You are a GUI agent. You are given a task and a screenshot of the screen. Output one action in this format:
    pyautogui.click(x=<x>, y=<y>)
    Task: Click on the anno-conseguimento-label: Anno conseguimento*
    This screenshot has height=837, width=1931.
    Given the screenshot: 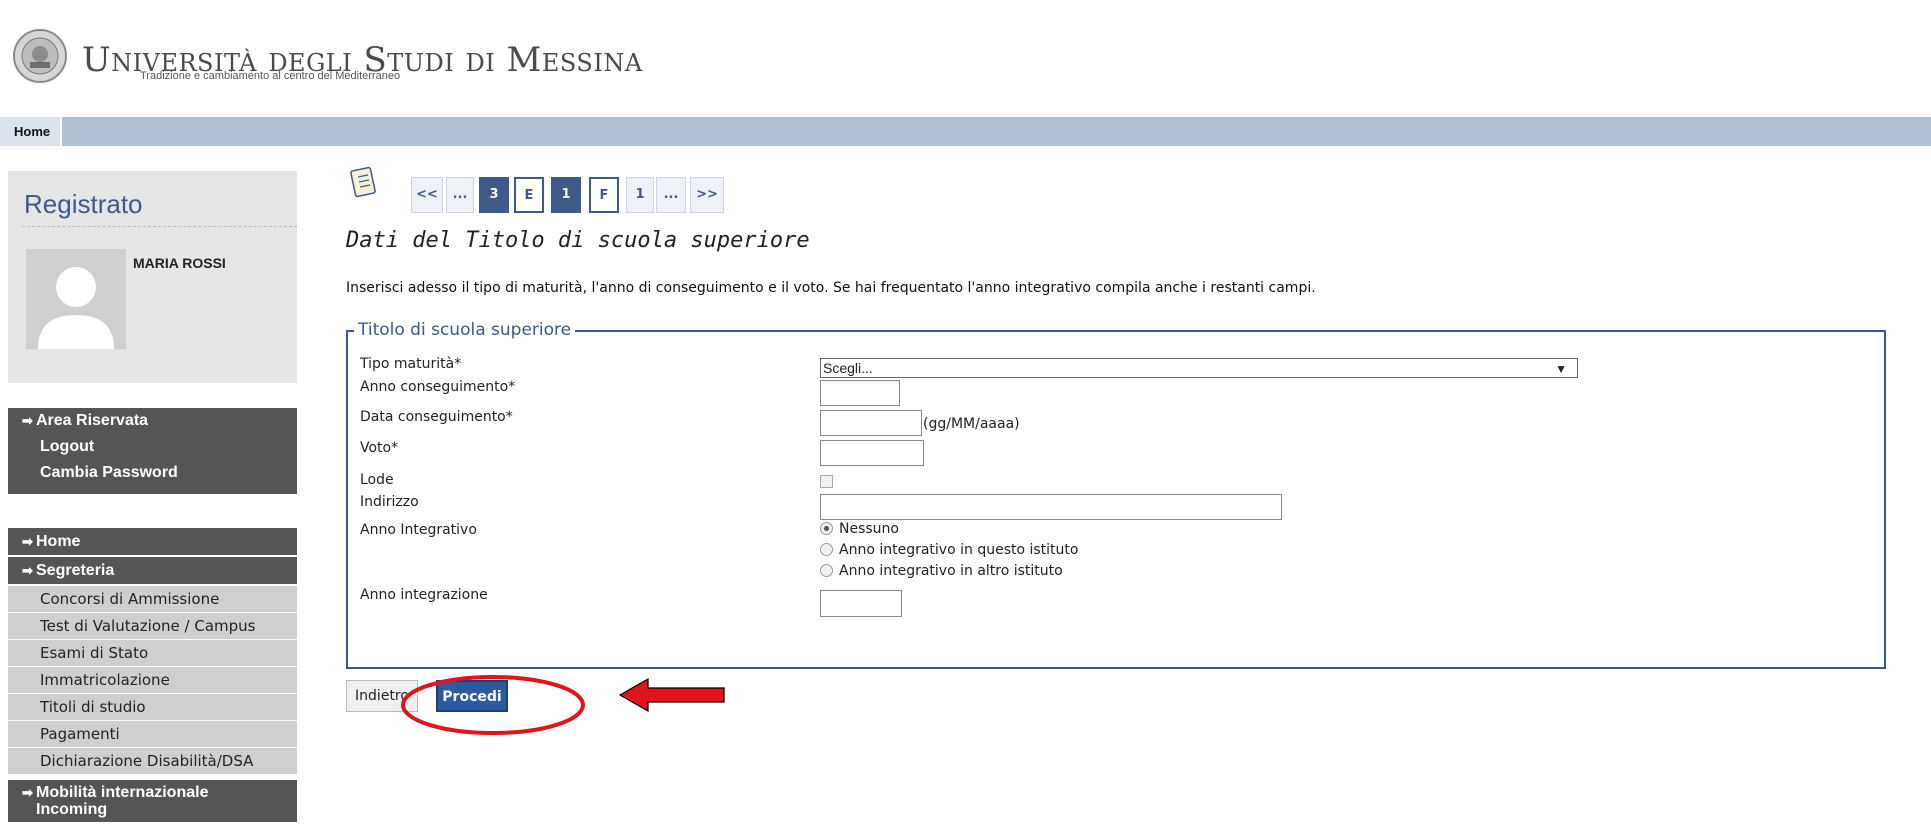 What is the action you would take?
    pyautogui.click(x=438, y=387)
    